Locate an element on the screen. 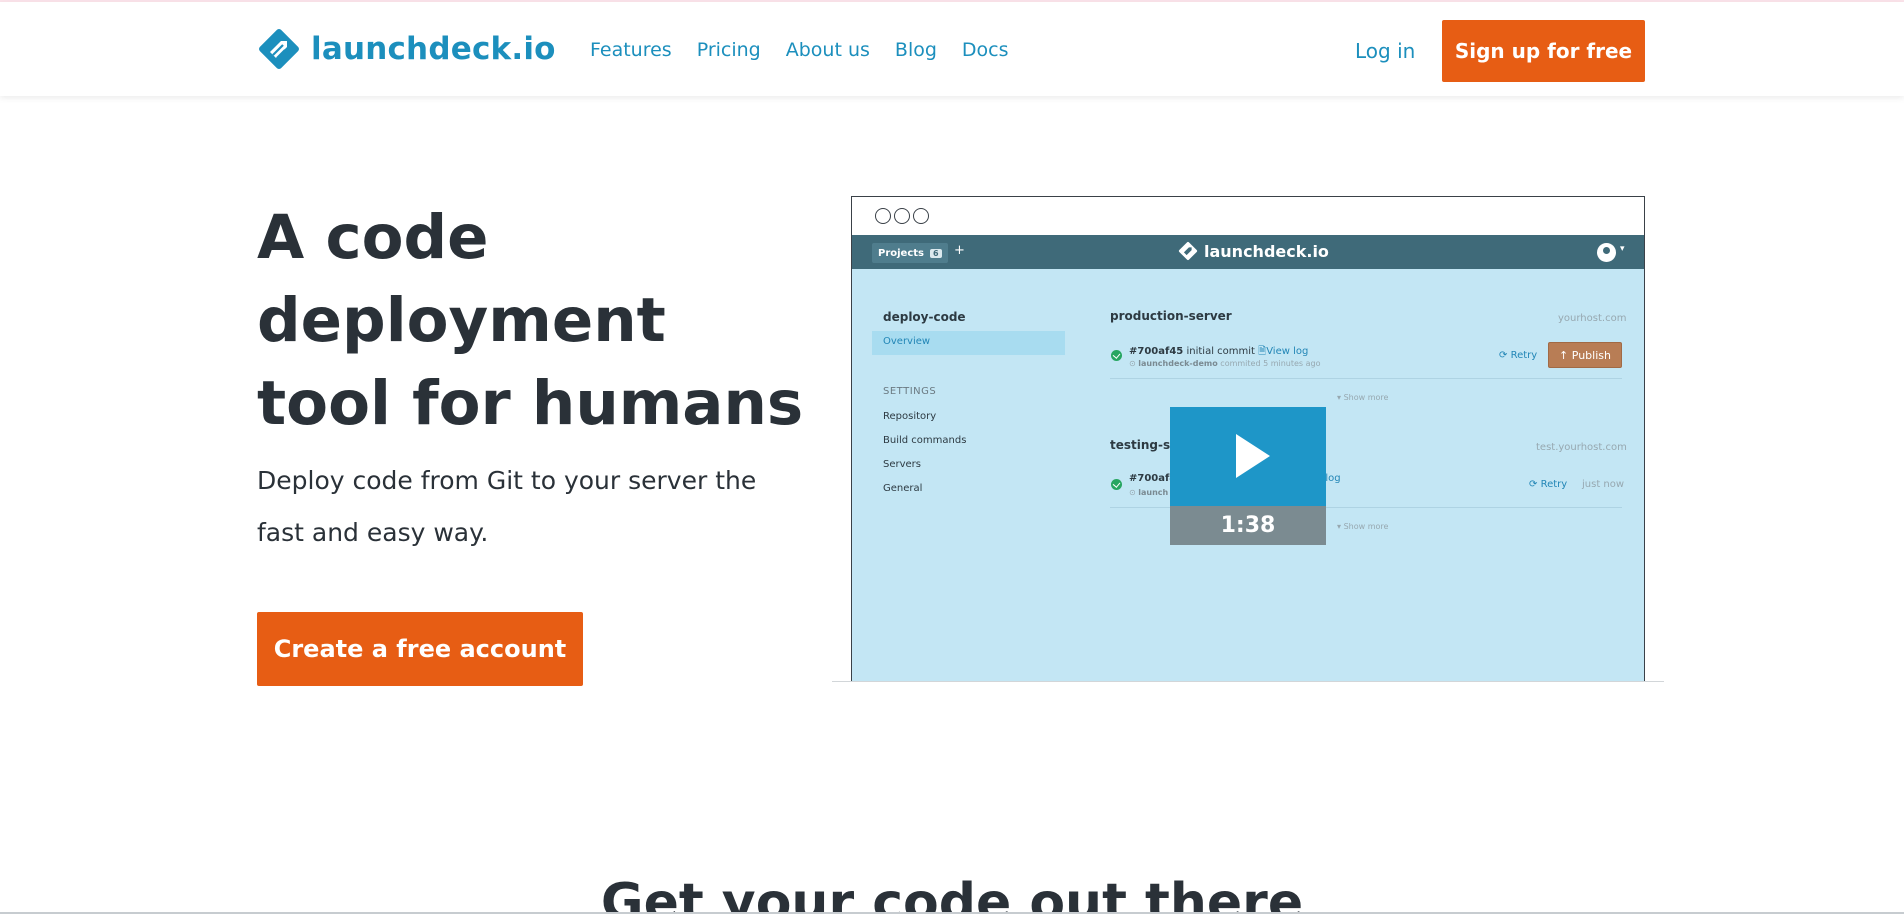 The width and height of the screenshot is (1904, 914). commit-time: commited 5 minutes ago is located at coordinates (1270, 363).